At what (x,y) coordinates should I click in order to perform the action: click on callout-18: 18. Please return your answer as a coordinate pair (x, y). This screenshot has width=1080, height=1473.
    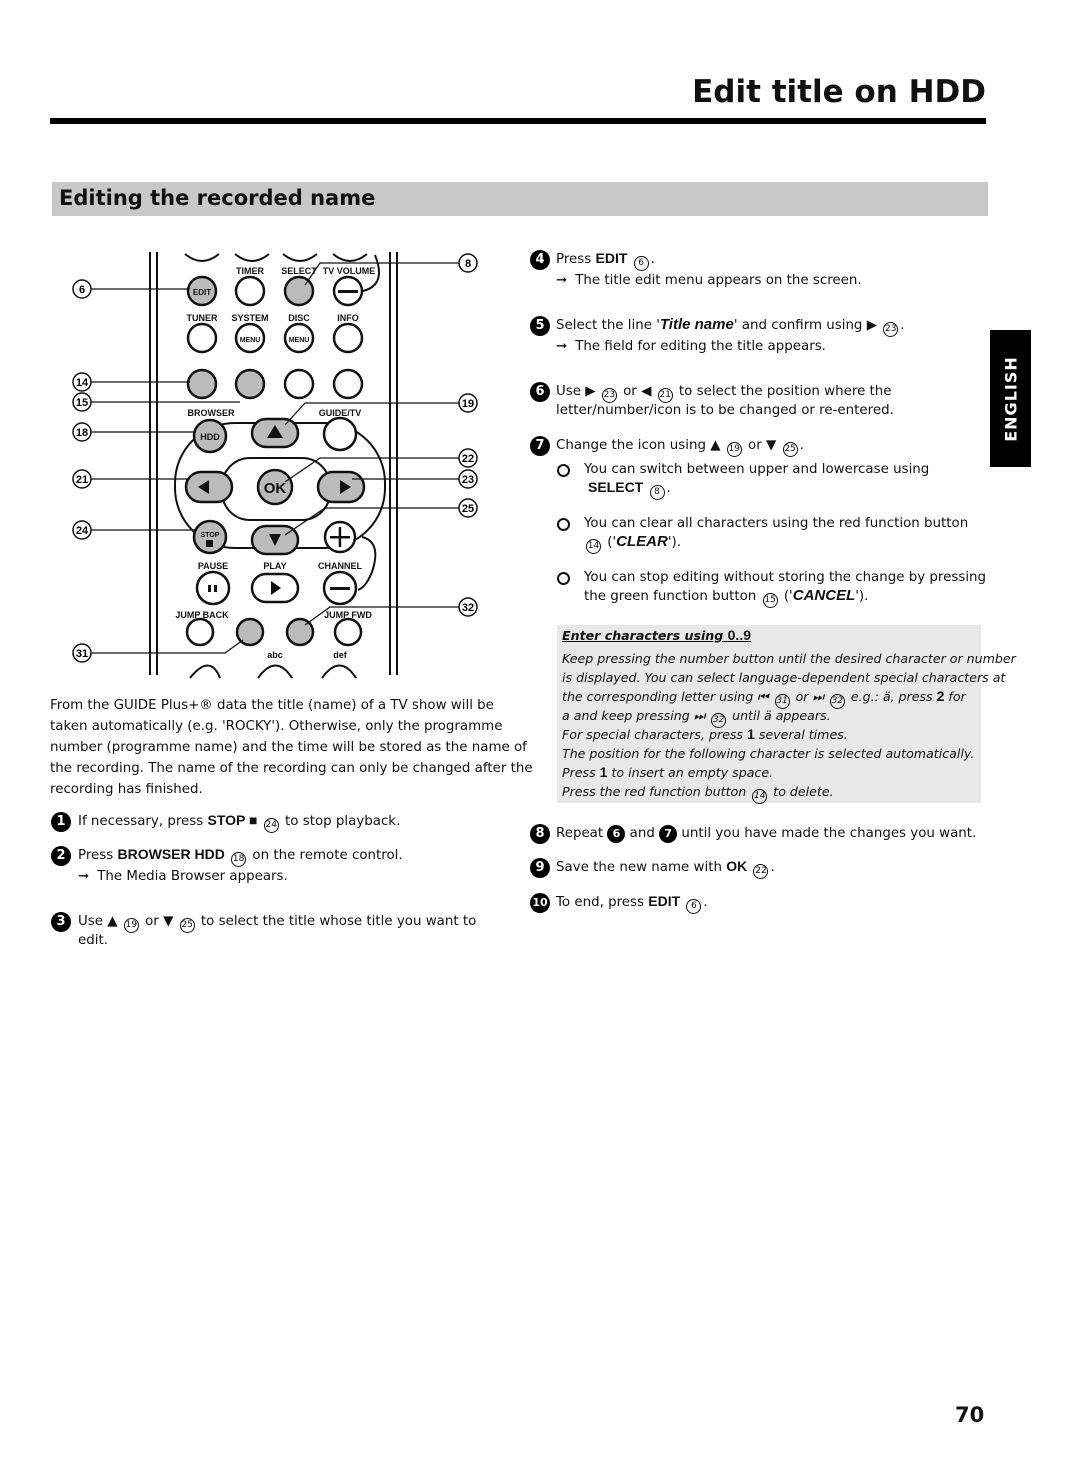
    Looking at the image, I should click on (82, 432).